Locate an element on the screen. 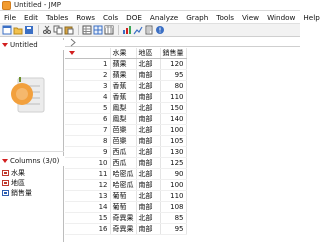  column-header: 地區 is located at coordinates (148, 53).